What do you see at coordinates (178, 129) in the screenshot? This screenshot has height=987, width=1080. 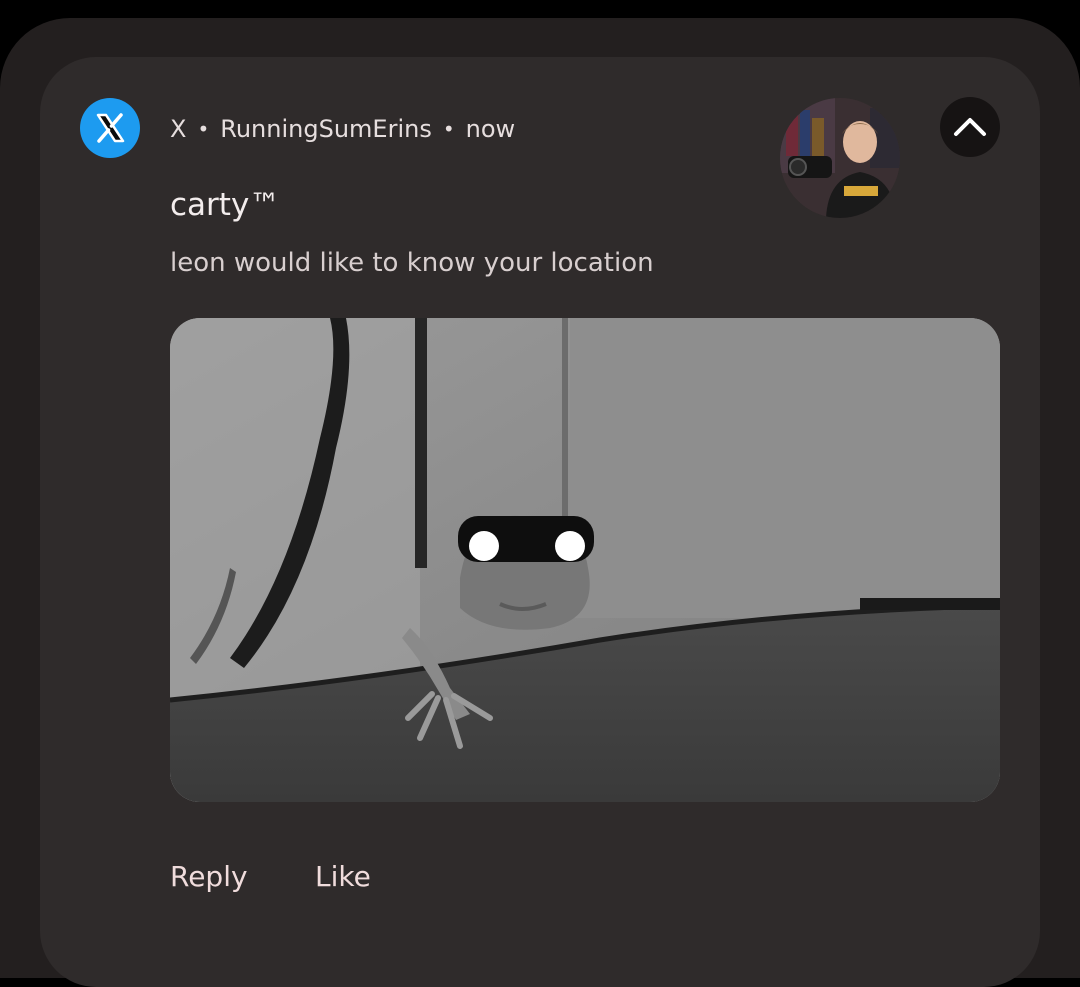 I see `app-name: X` at bounding box center [178, 129].